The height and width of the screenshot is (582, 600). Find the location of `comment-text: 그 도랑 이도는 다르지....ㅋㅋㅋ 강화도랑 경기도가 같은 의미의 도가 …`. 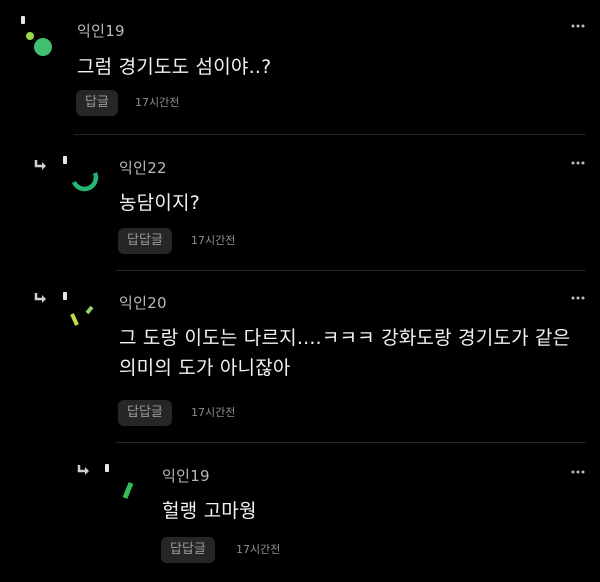

comment-text: 그 도랑 이도는 다르지....ㅋㅋㅋ 강화도랑 경기도가 같은 의미의 도가 … is located at coordinates (345, 353).